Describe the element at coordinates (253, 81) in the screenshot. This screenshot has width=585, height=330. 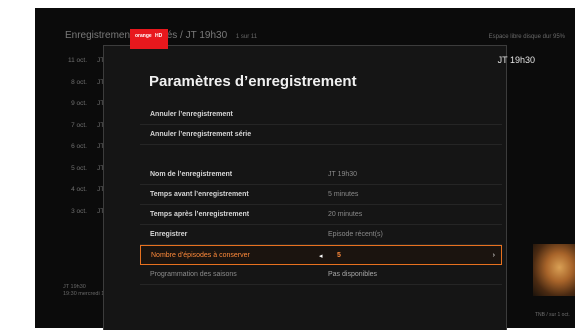
I see `panel-title: Paramètres d’enregistrement` at that location.